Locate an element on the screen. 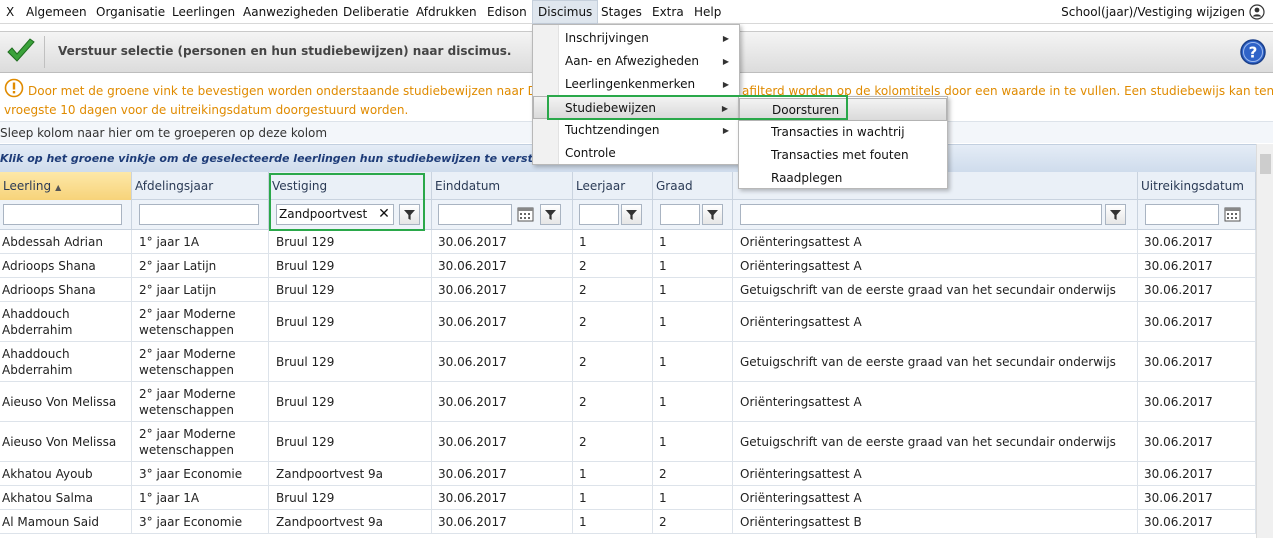 This screenshot has height=538, width=1273. menu-item-label: Inschrijvingen is located at coordinates (607, 38).